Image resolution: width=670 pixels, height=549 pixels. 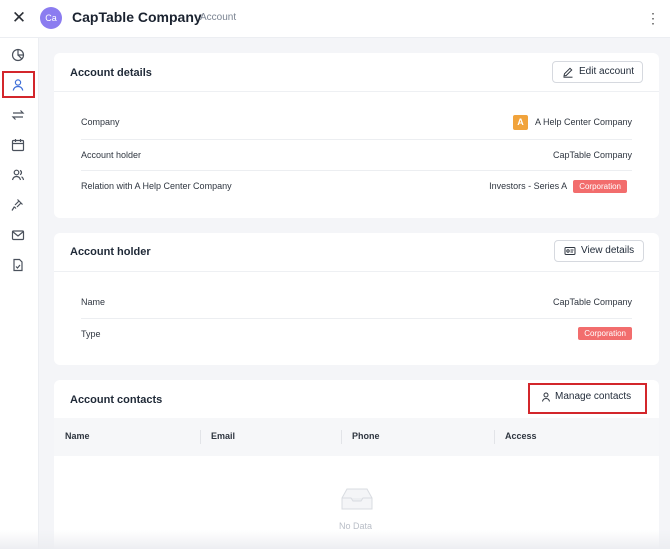 What do you see at coordinates (19, 293) in the screenshot?
I see `sidebar` at bounding box center [19, 293].